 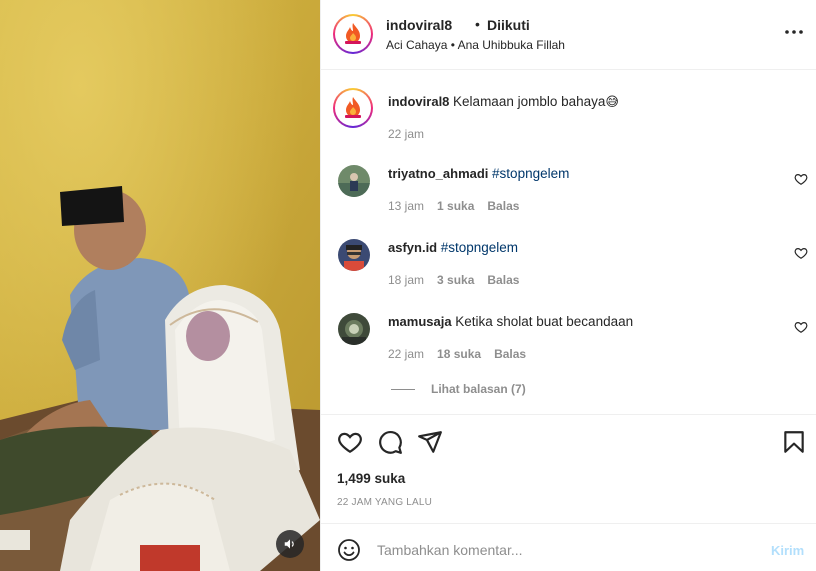 What do you see at coordinates (544, 321) in the screenshot?
I see `comment-text: Ketika sholat buat becandaan` at bounding box center [544, 321].